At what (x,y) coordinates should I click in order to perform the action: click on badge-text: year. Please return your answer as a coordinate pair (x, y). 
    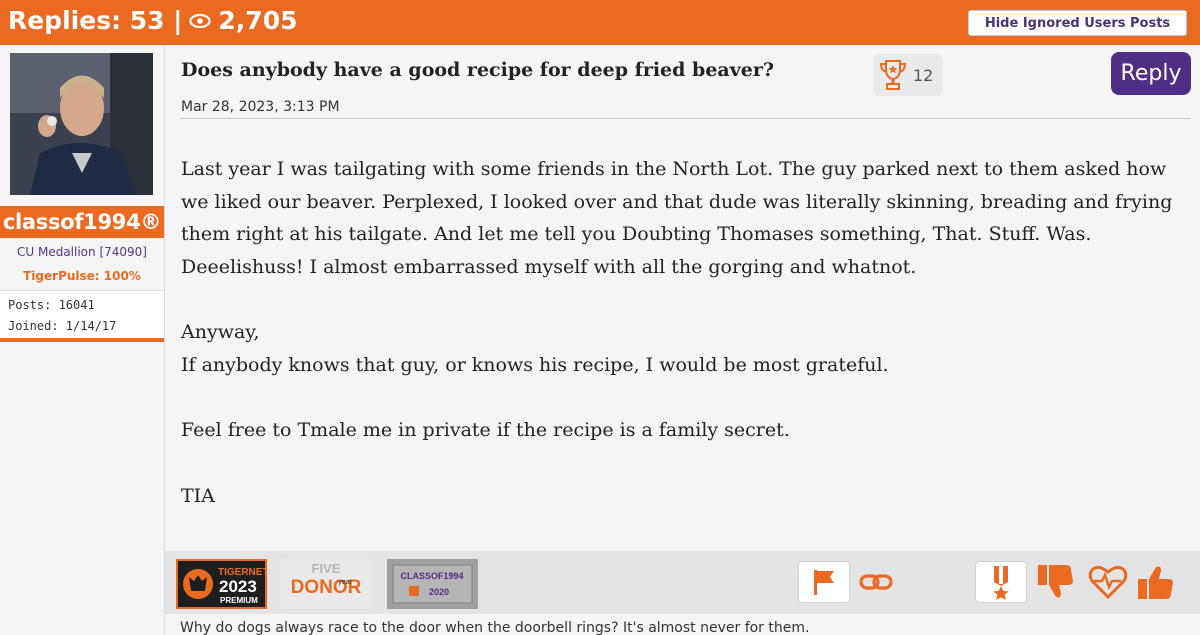
    Looking at the image, I should click on (345, 582).